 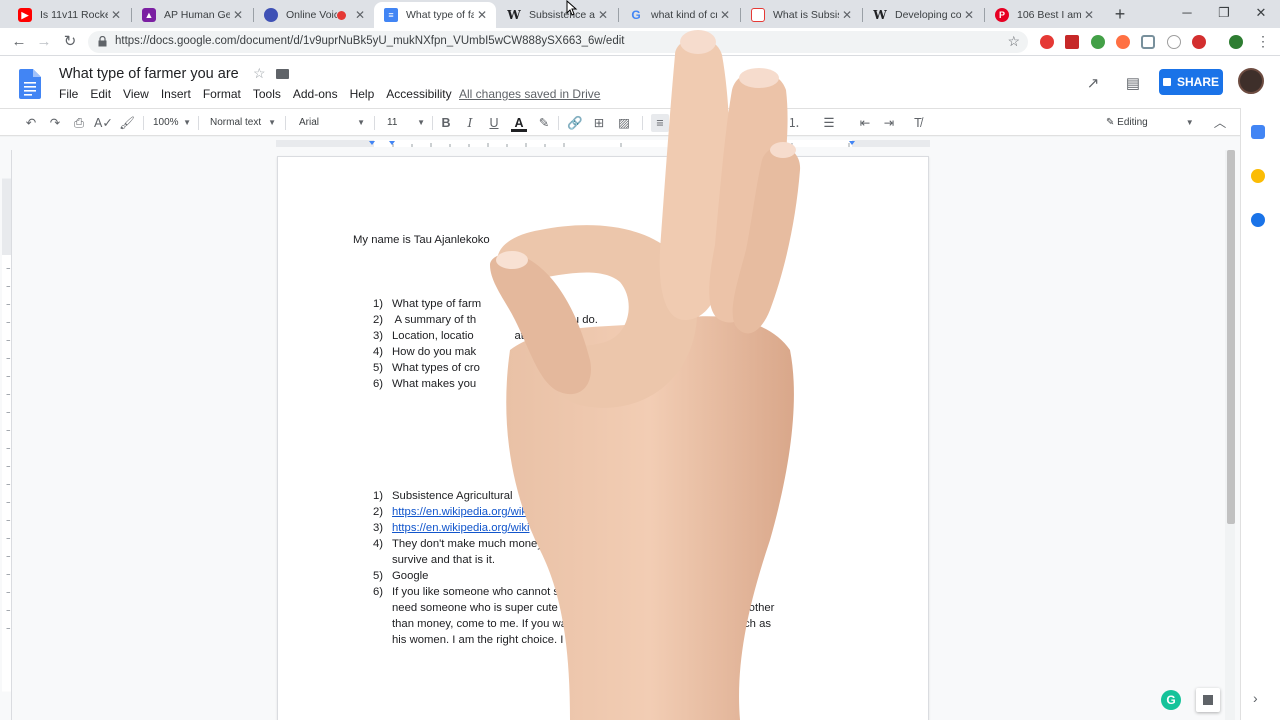 What do you see at coordinates (684, 123) in the screenshot?
I see `align-center-icon: ≡` at bounding box center [684, 123].